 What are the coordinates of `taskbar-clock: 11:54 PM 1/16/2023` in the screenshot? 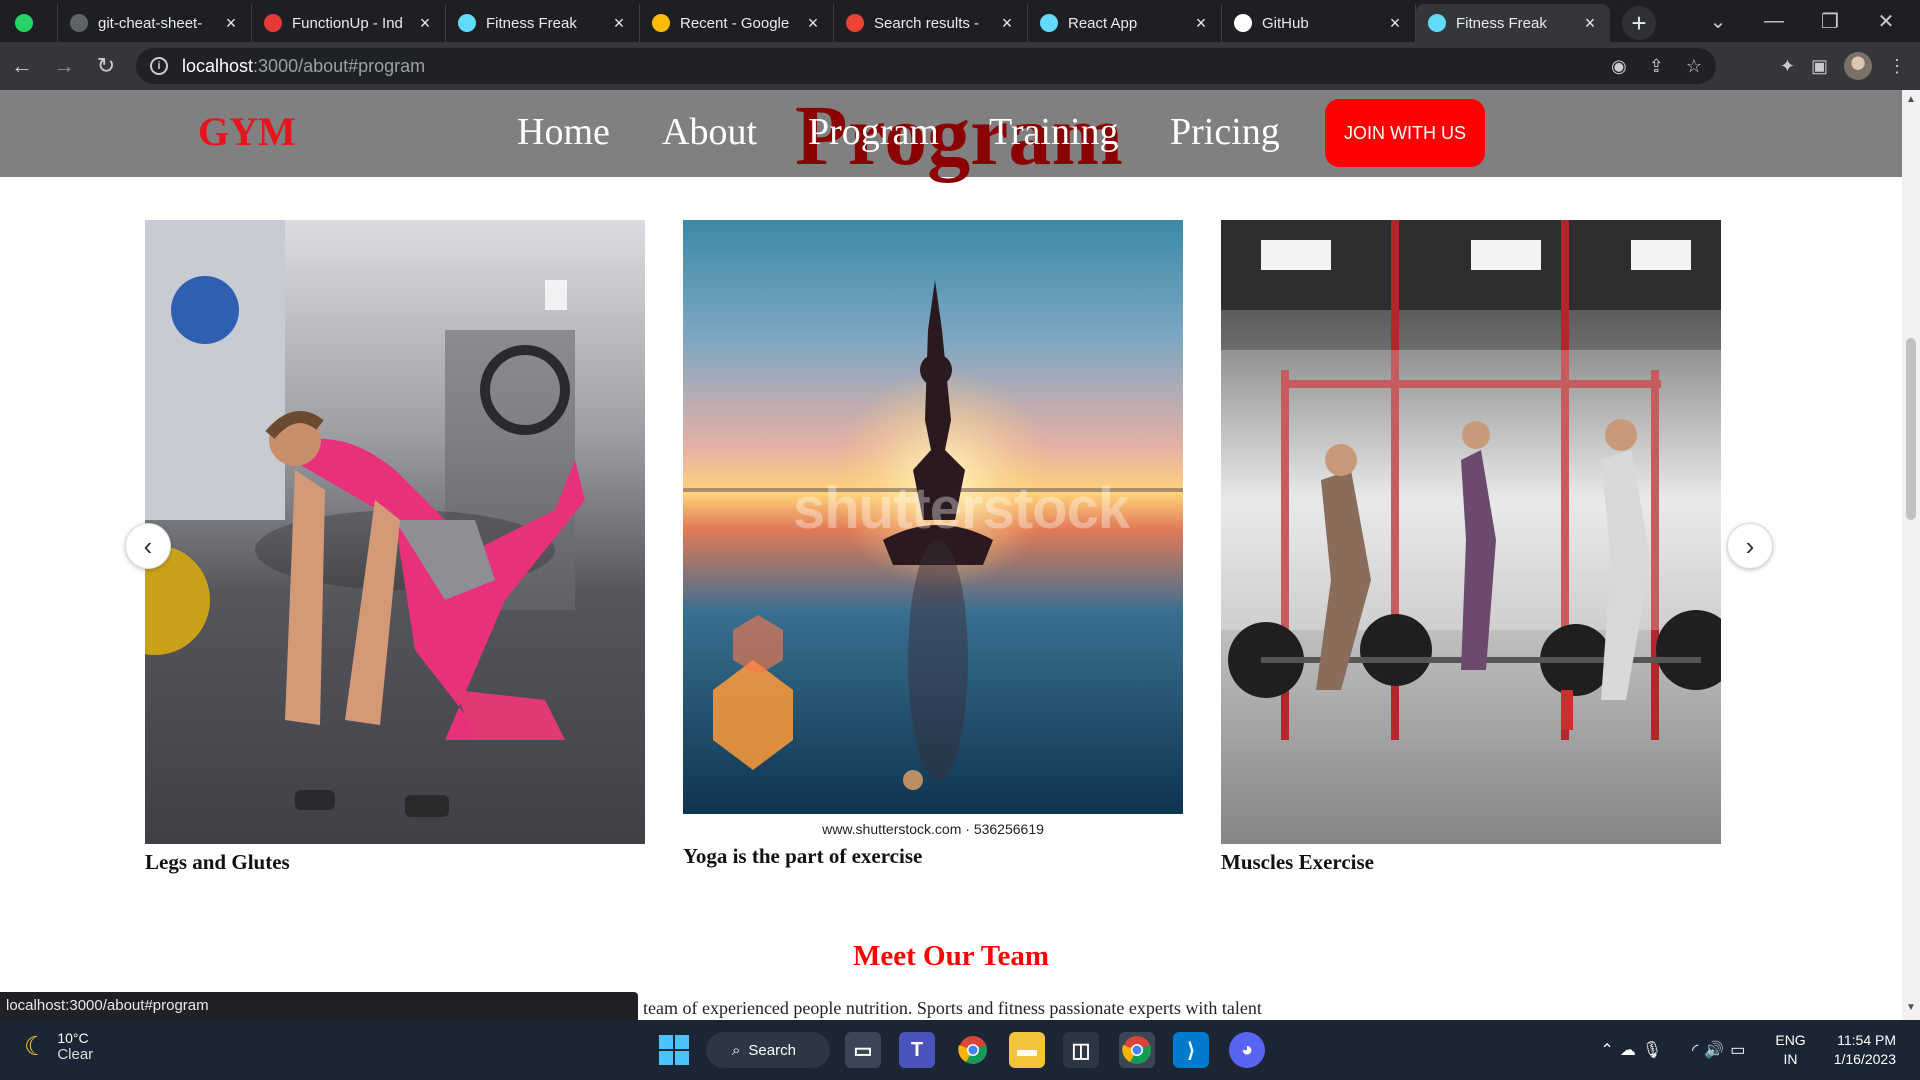 It's located at (1865, 1050).